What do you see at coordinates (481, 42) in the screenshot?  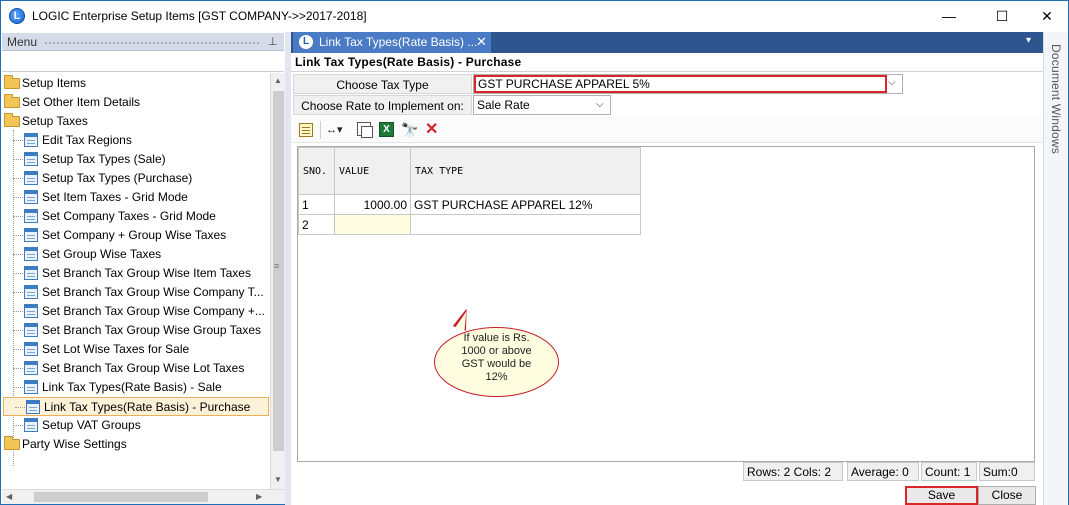 I see `tab-close-icon: ✕` at bounding box center [481, 42].